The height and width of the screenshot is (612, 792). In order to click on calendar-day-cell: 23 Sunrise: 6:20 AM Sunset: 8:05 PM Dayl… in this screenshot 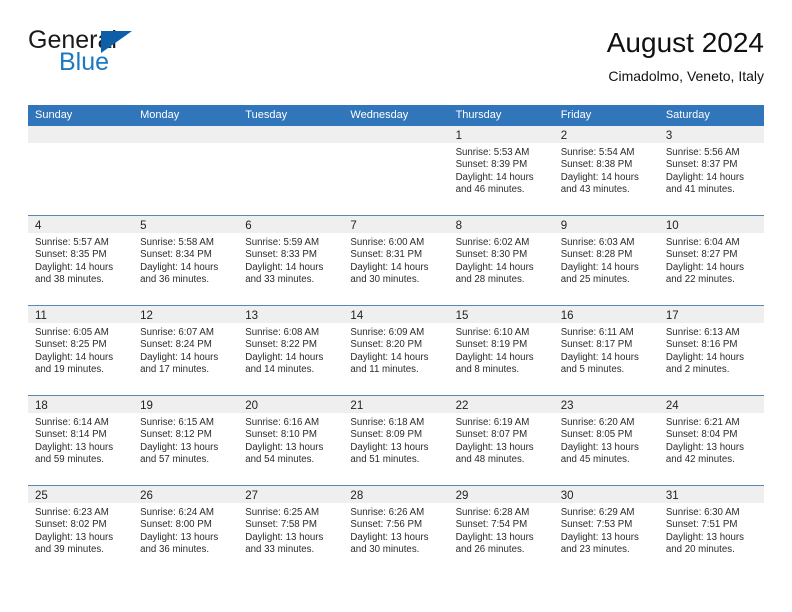, I will do `click(606, 440)`.